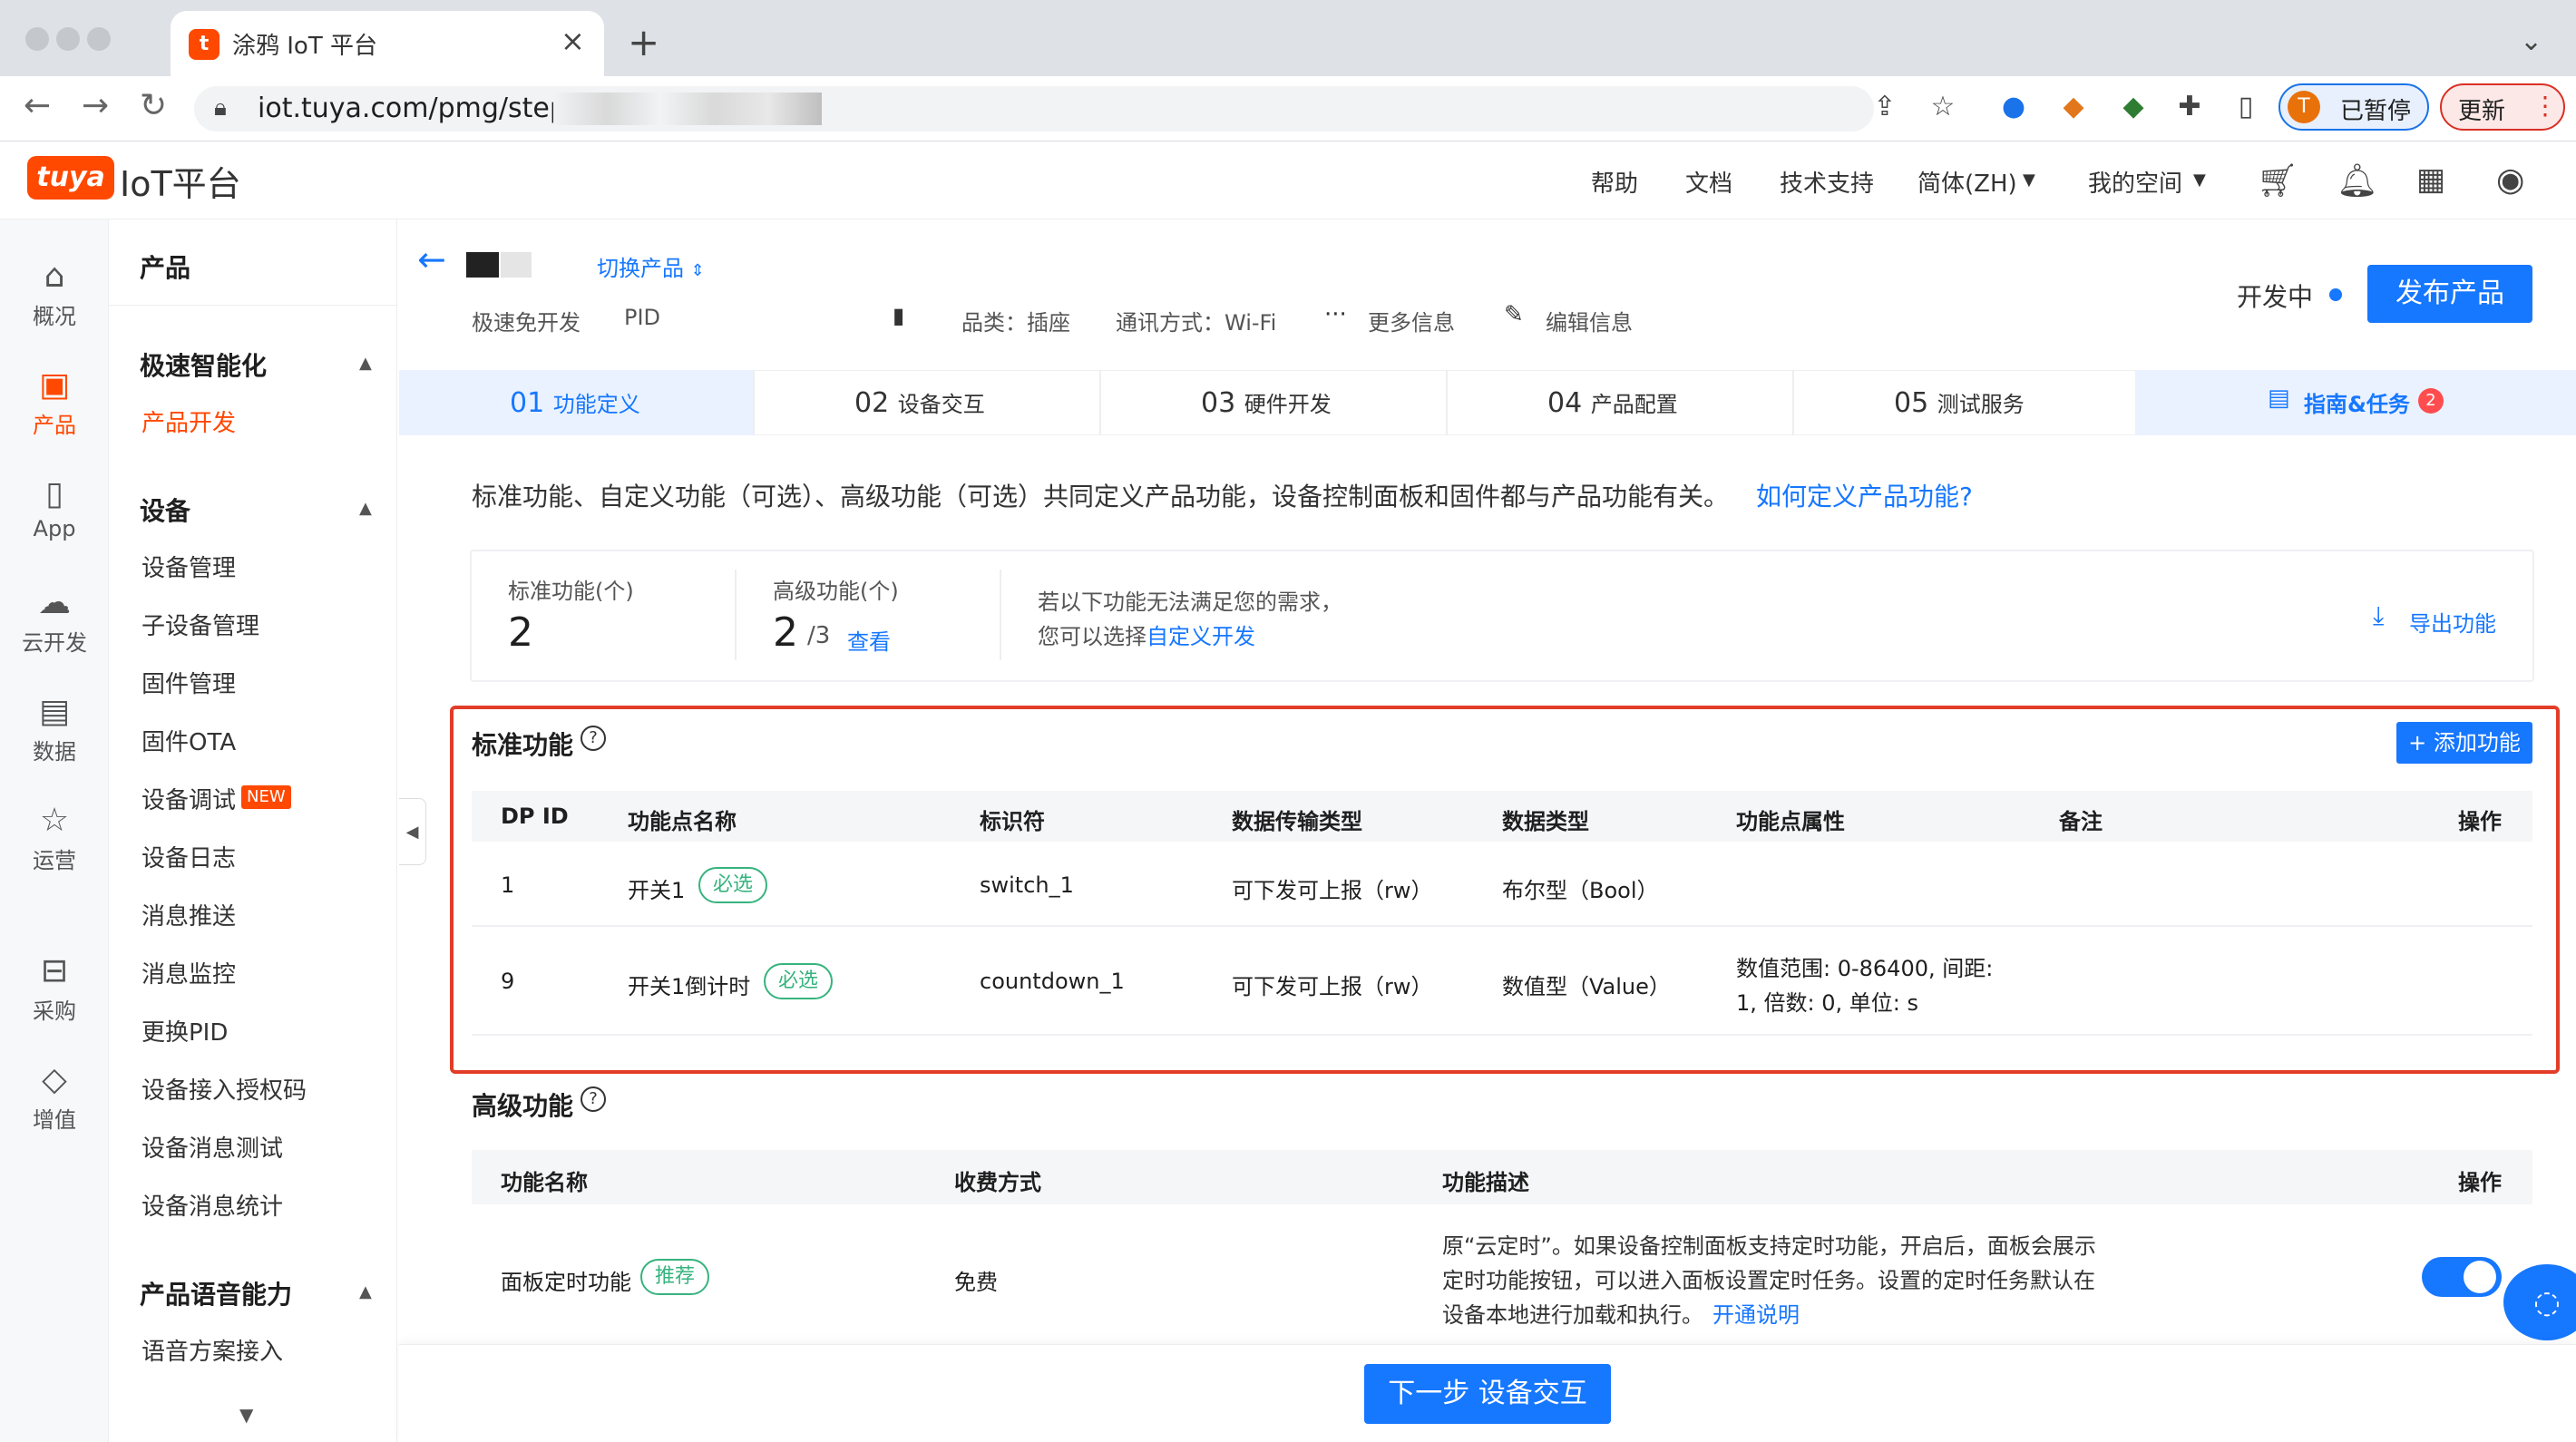  Describe the element at coordinates (1411, 320) in the screenshot. I see `more-info-link: 更多信息` at that location.